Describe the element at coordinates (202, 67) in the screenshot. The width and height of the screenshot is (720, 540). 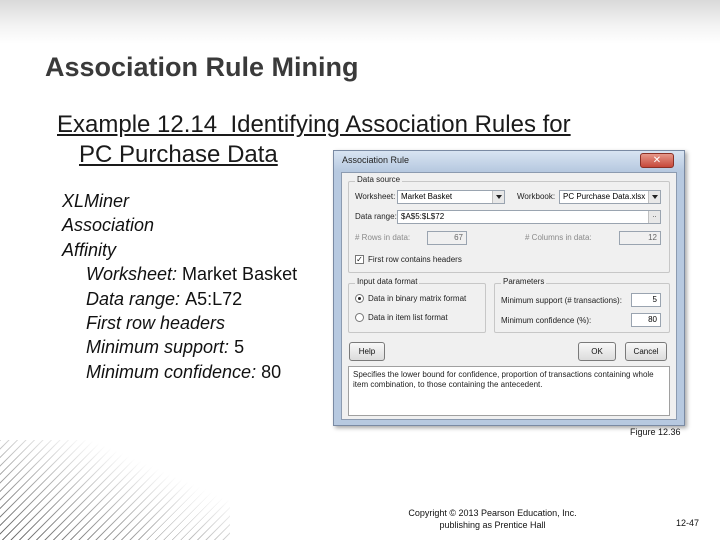
I see `slide-title: Association Rule Mining` at that location.